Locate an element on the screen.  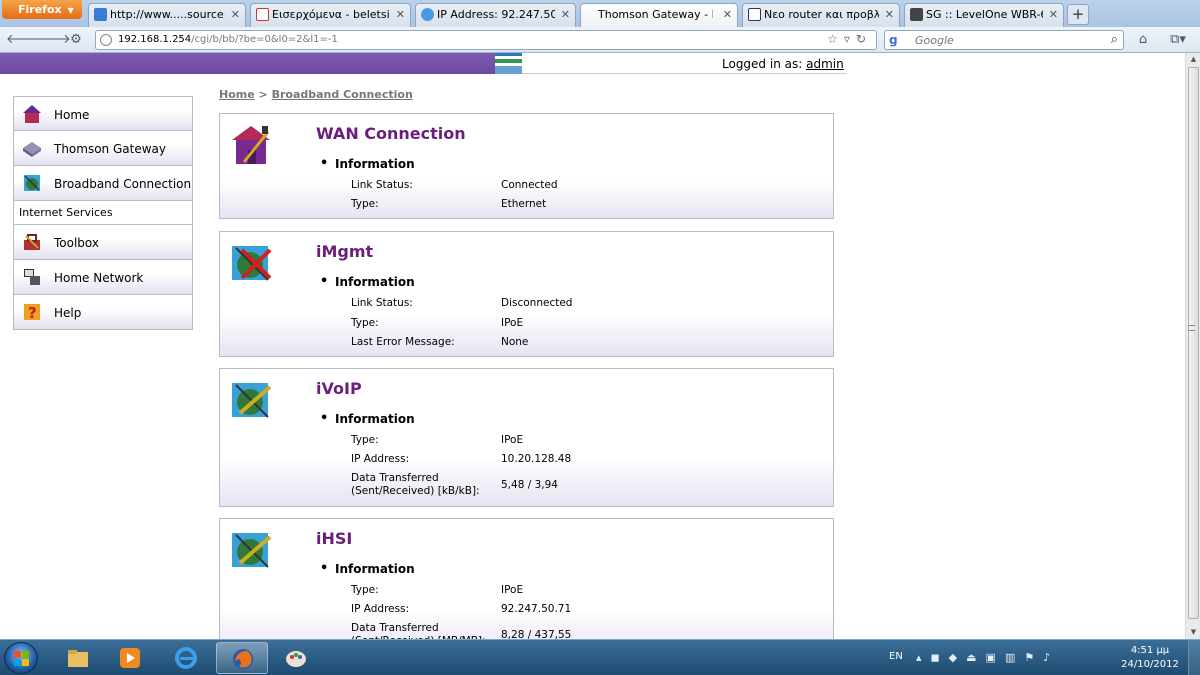
new-tab-button: + is located at coordinates (1078, 14).